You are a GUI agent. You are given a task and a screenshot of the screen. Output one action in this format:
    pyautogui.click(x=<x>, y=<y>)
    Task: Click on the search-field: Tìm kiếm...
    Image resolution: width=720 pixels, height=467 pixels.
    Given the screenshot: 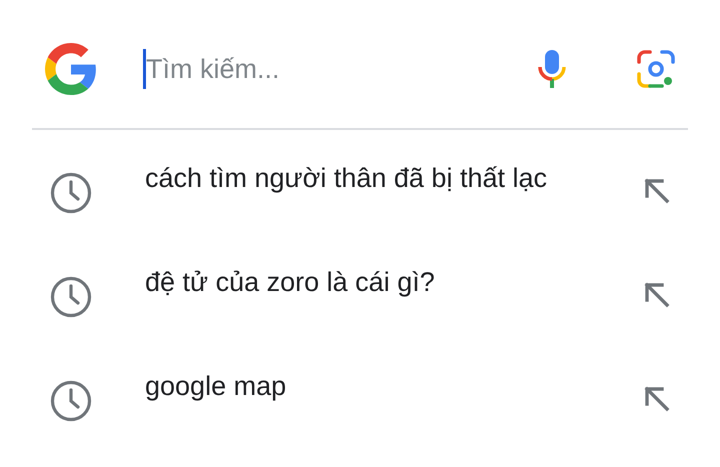 What is the action you would take?
    pyautogui.click(x=340, y=69)
    